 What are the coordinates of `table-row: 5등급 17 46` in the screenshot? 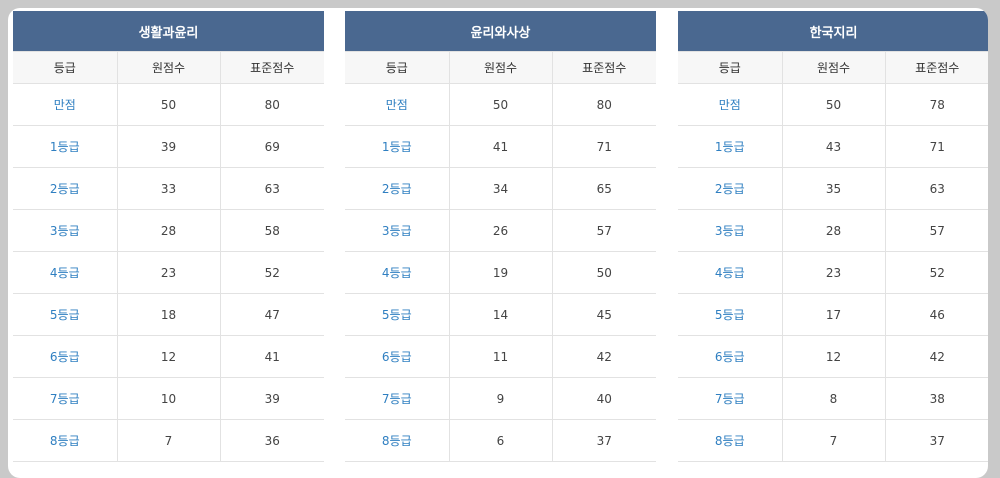 It's located at (833, 314).